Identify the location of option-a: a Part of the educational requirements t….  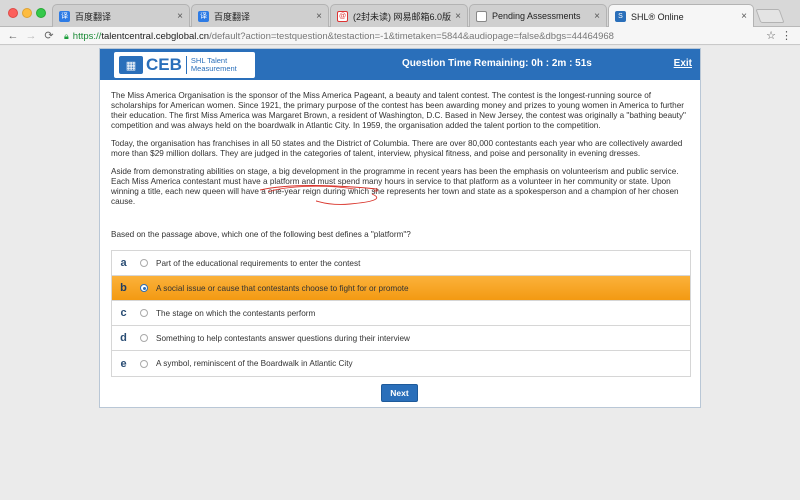
(401, 263).